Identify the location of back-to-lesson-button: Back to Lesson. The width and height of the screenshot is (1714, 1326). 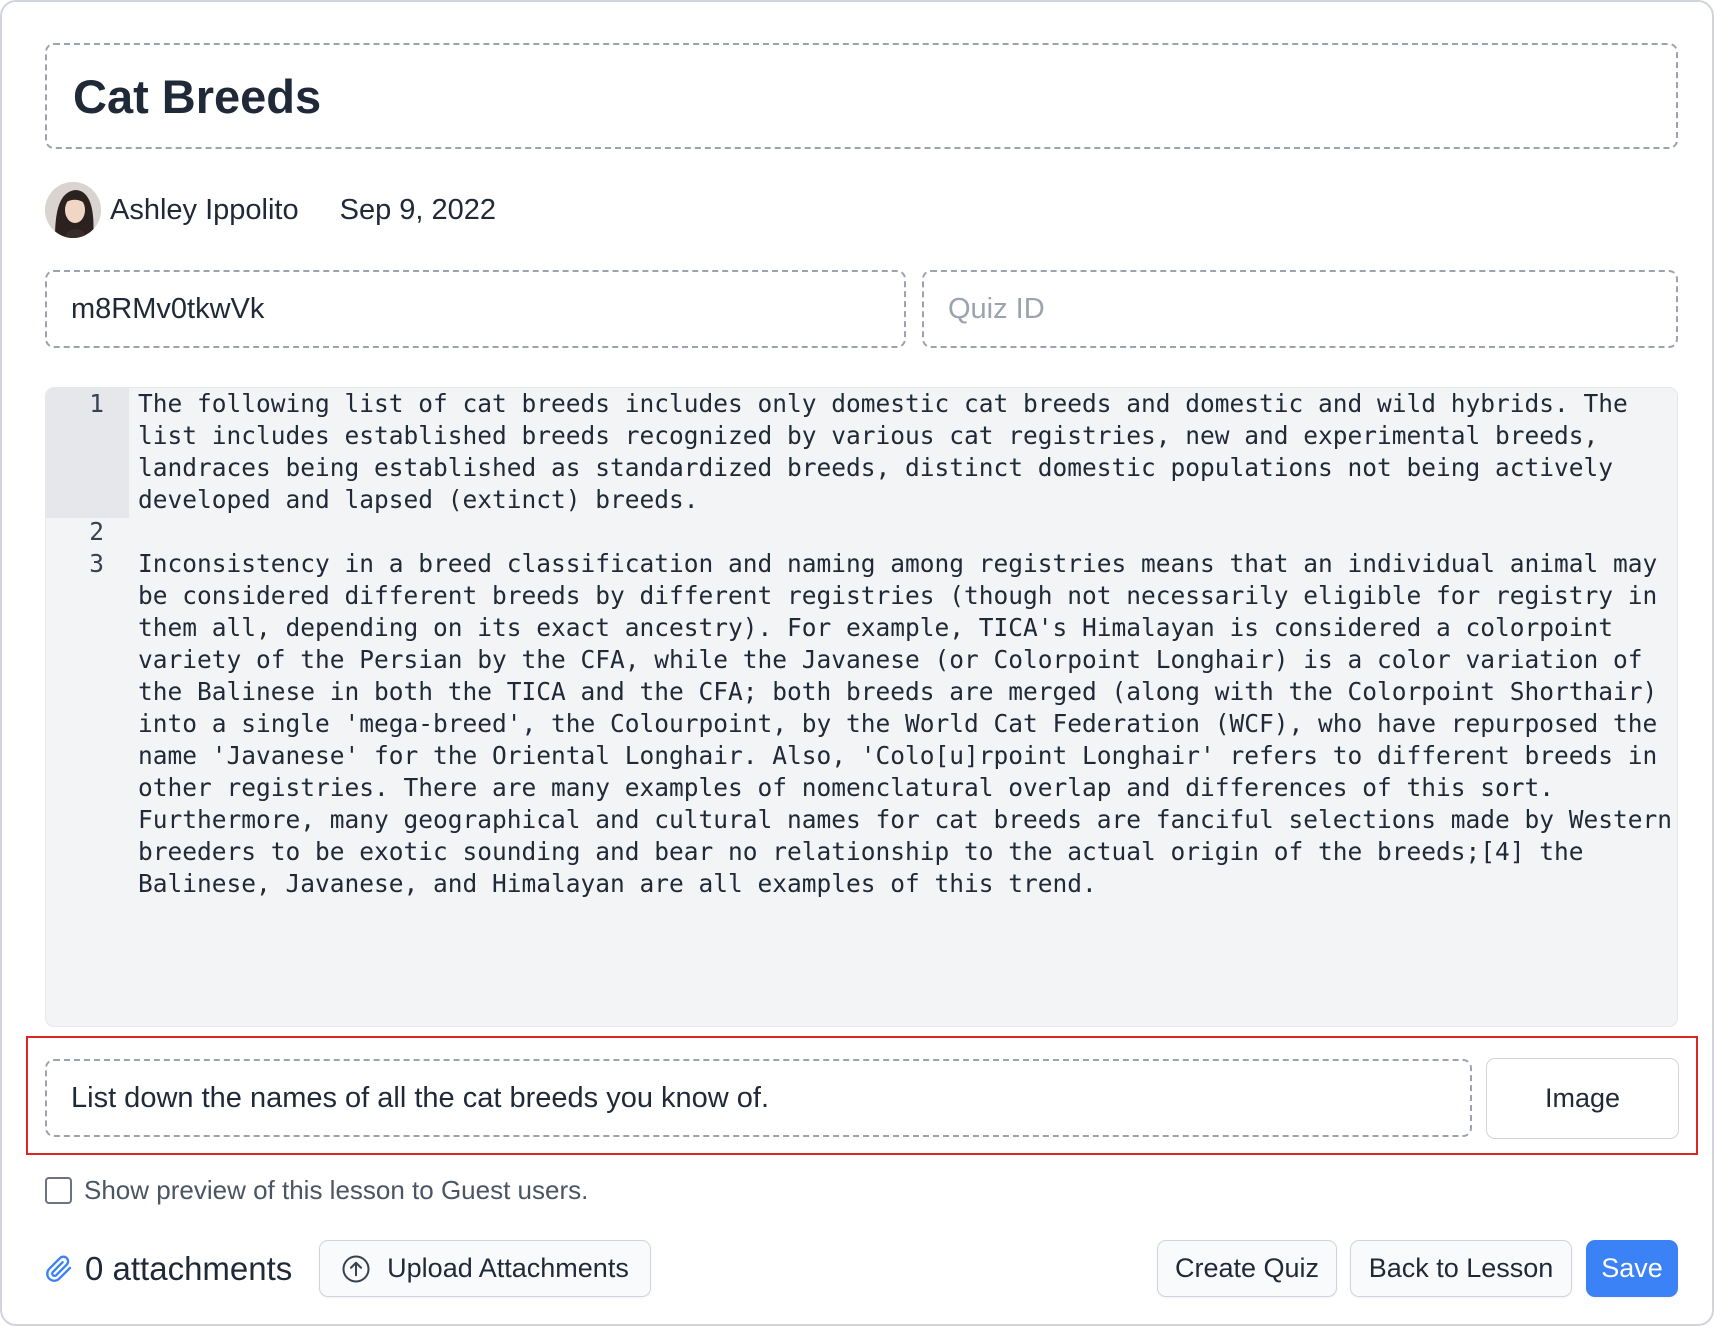
(1461, 1268).